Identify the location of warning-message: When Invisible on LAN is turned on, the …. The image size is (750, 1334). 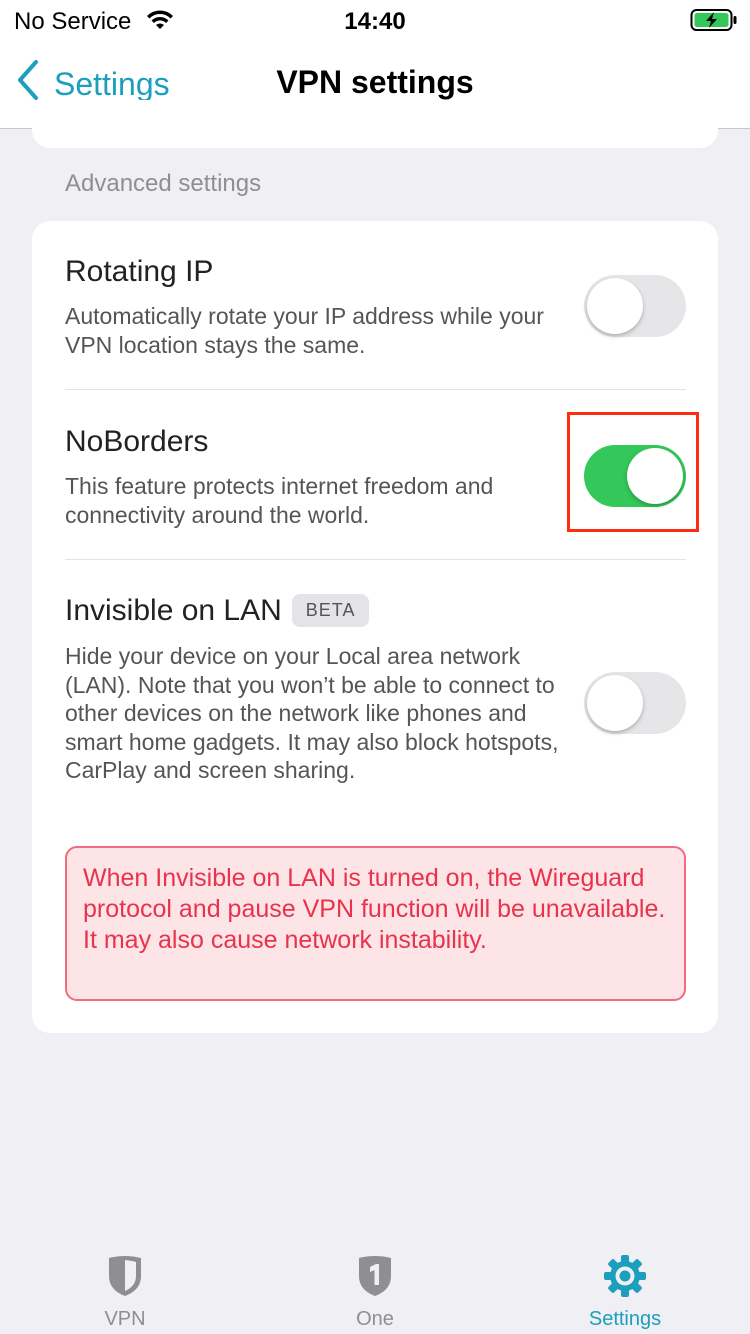
(375, 923).